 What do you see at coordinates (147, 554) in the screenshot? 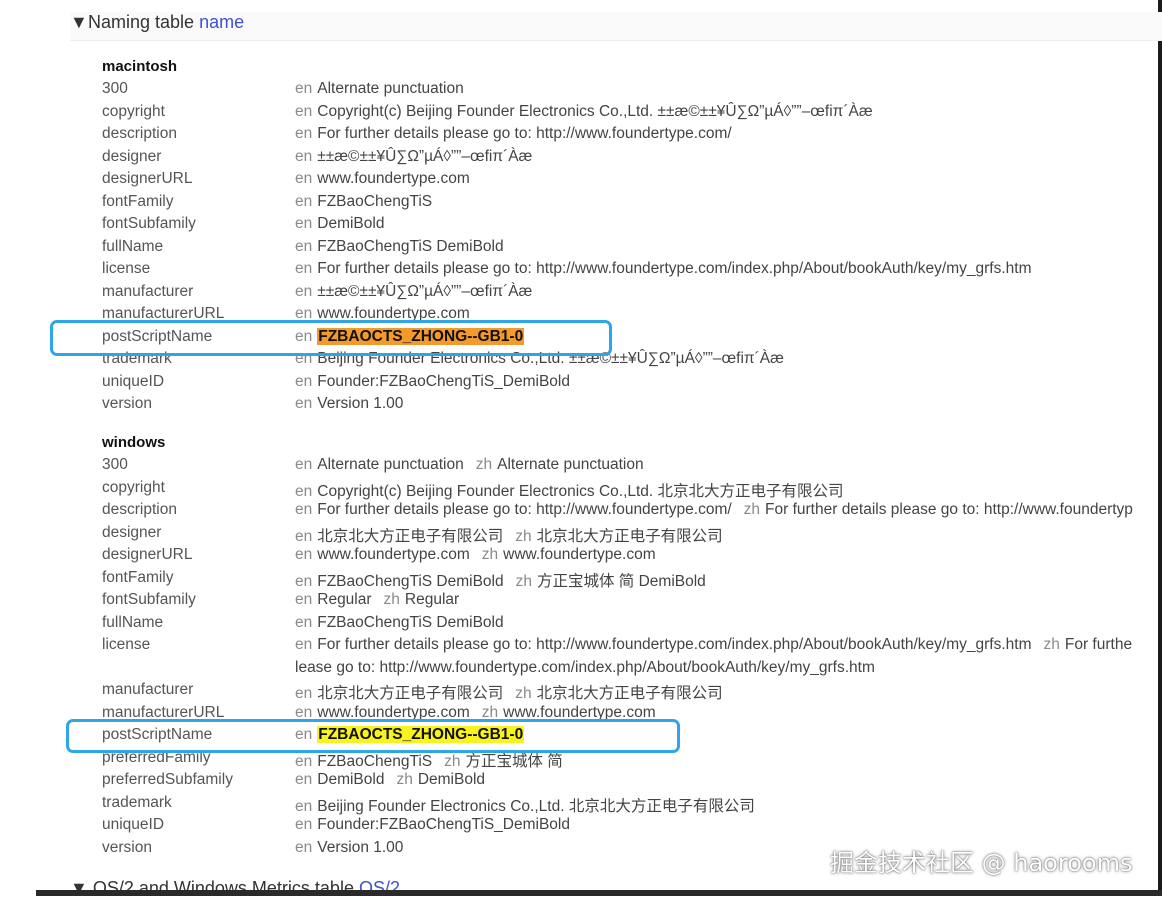
I see `record-key: designerURL` at bounding box center [147, 554].